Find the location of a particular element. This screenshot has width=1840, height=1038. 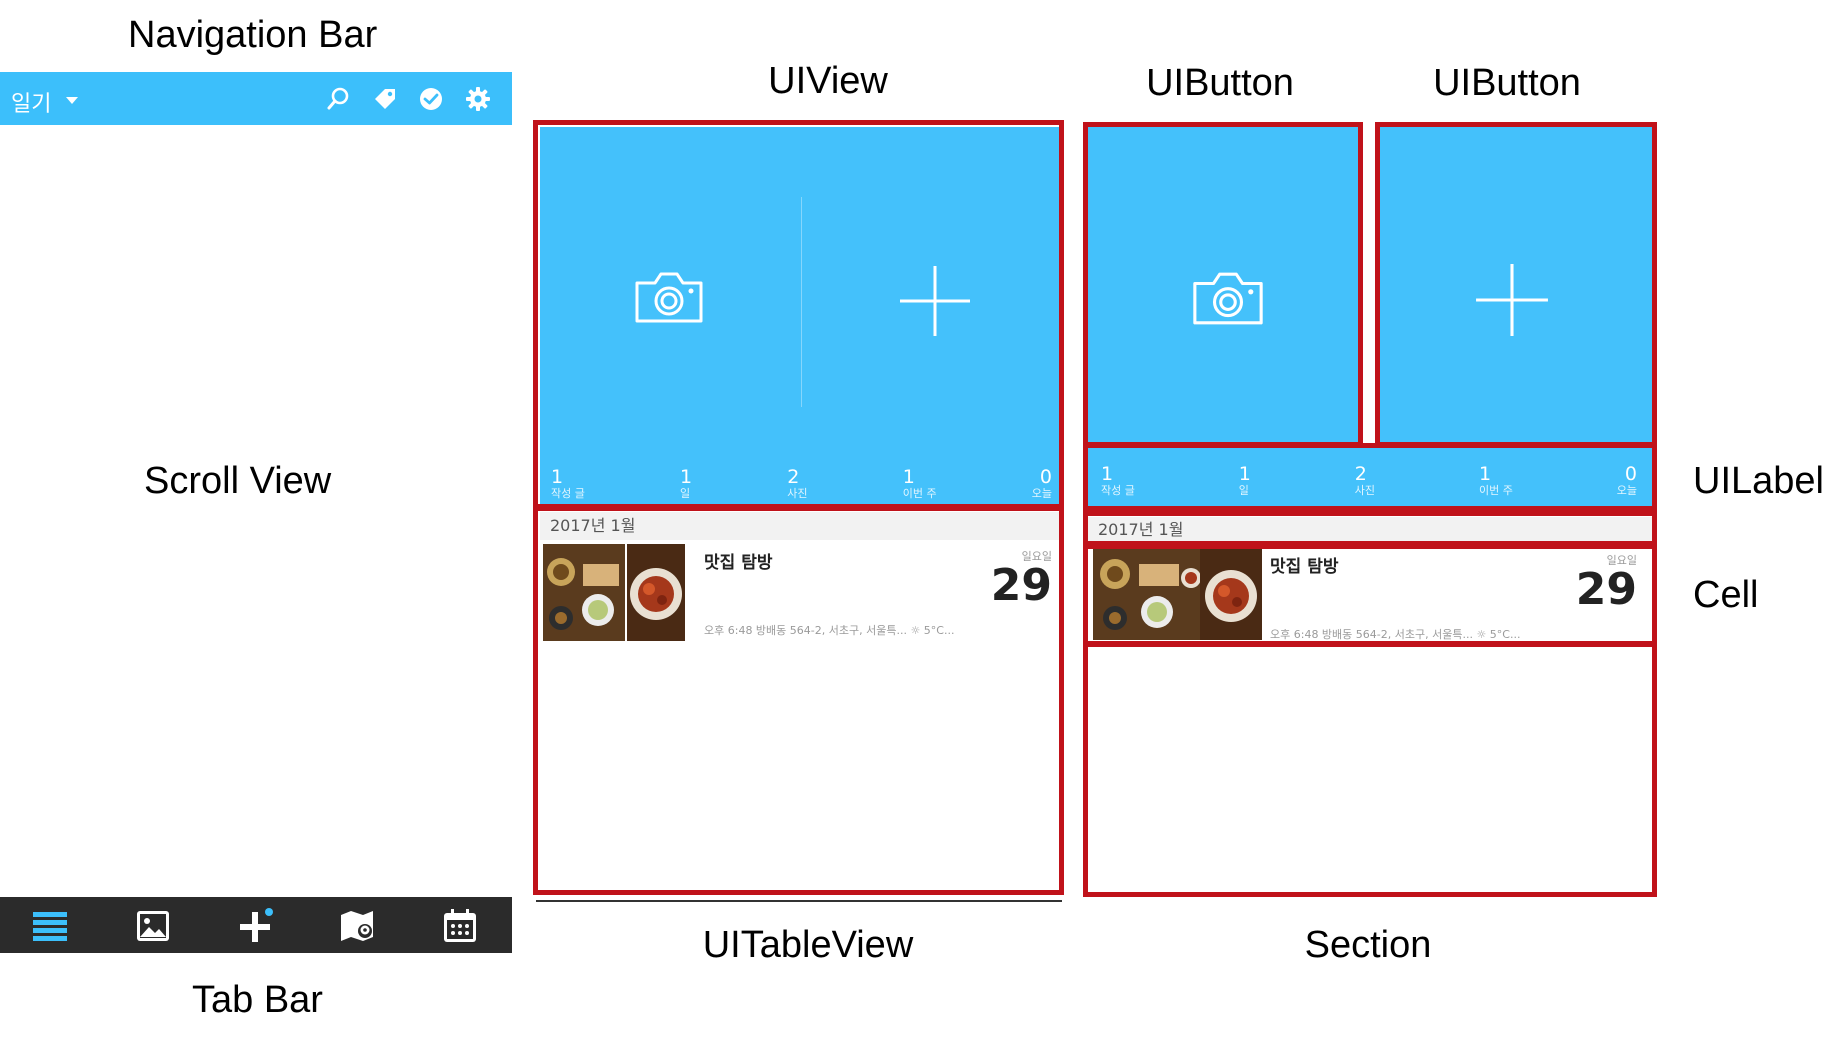

nav-title: 일기 is located at coordinates (31, 102).